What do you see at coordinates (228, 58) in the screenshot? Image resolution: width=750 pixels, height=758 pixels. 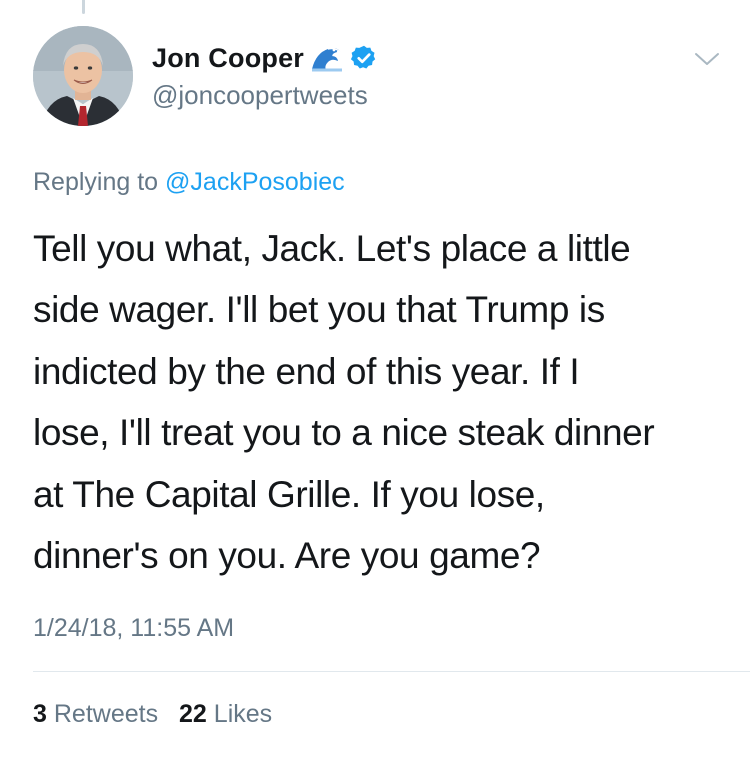 I see `display-name: Jon Cooper` at bounding box center [228, 58].